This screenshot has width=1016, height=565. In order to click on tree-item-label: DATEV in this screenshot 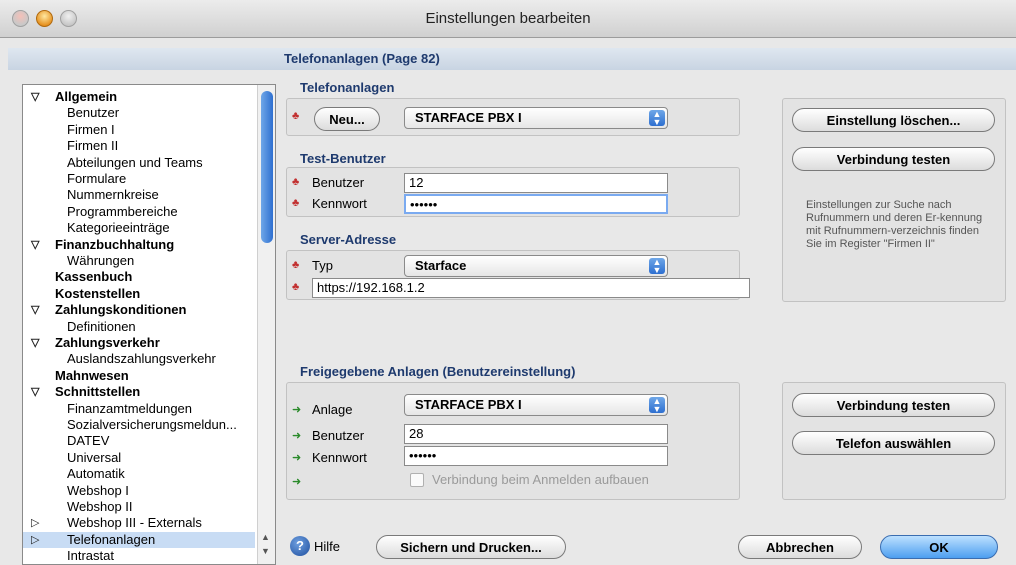, I will do `click(88, 441)`.